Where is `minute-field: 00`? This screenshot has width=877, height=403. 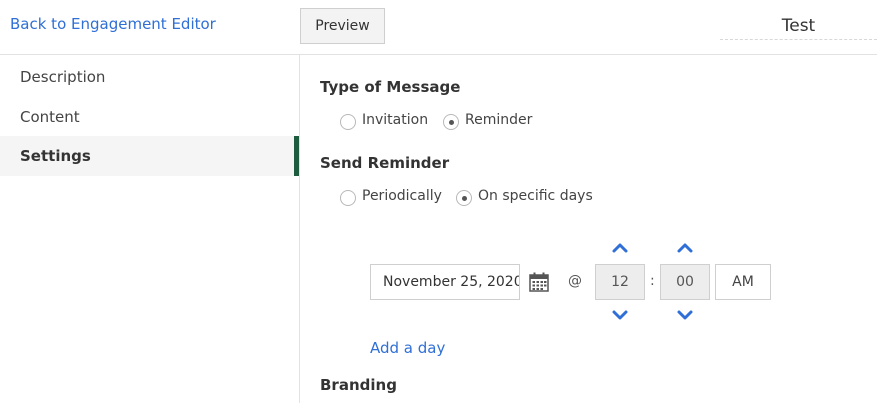
minute-field: 00 is located at coordinates (685, 282).